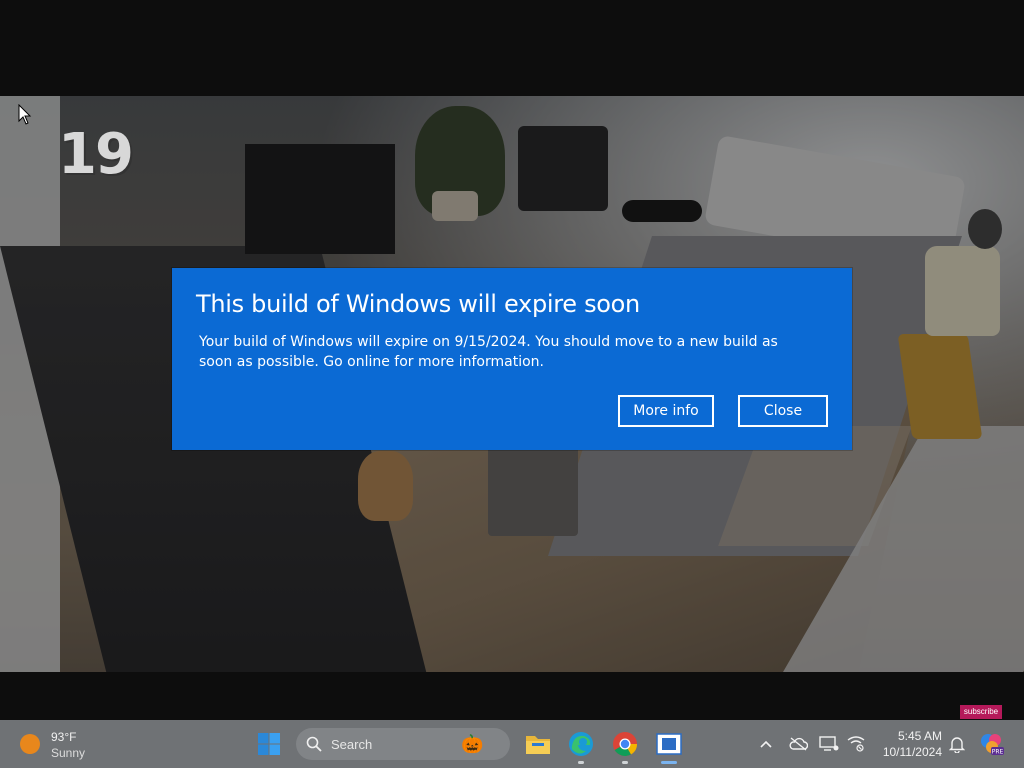 This screenshot has width=1024, height=768. Describe the element at coordinates (957, 744) in the screenshot. I see `notification-bell-icon` at that location.